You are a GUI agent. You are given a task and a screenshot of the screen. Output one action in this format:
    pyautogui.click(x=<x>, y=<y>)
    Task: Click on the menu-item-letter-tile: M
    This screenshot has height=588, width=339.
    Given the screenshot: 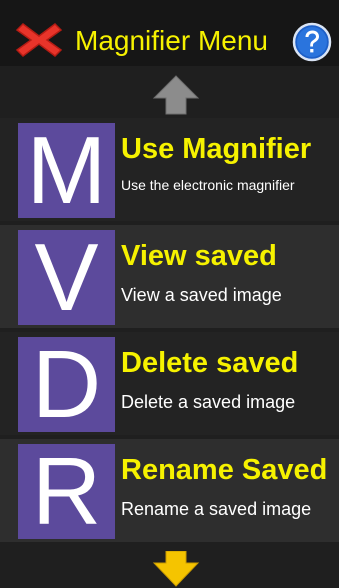 What is the action you would take?
    pyautogui.click(x=66, y=171)
    